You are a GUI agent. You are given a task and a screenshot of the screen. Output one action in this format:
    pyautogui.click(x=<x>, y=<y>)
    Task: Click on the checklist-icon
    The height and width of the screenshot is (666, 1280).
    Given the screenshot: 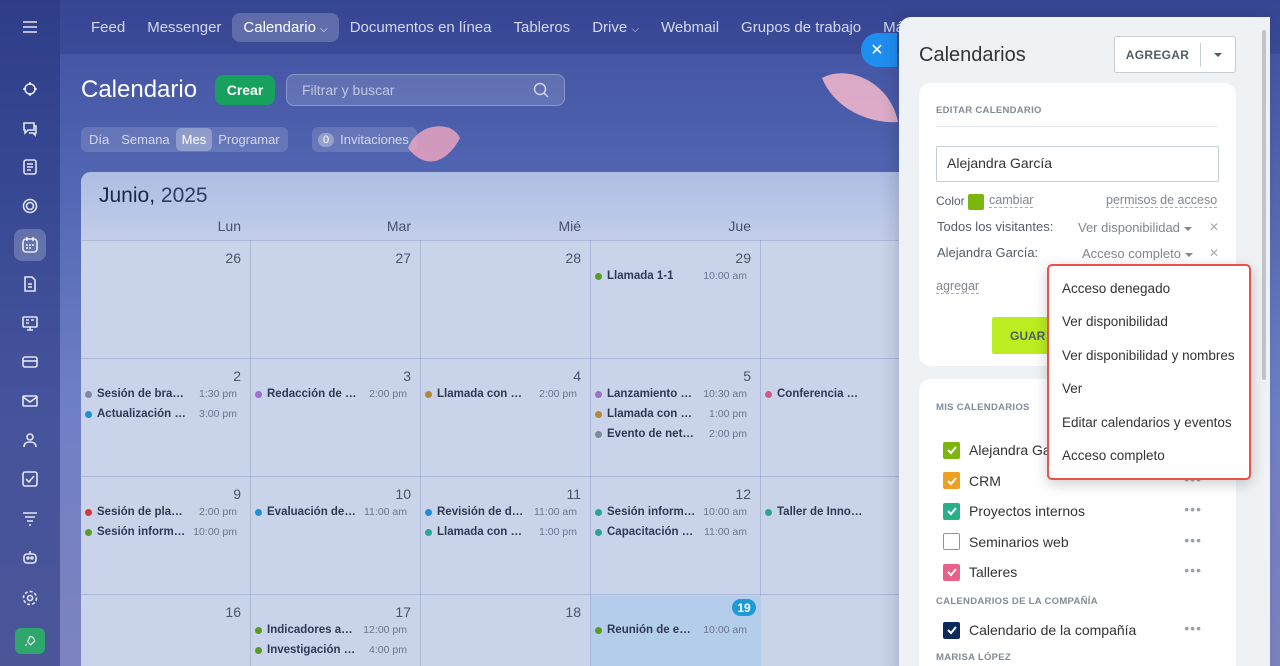 What is the action you would take?
    pyautogui.click(x=30, y=479)
    